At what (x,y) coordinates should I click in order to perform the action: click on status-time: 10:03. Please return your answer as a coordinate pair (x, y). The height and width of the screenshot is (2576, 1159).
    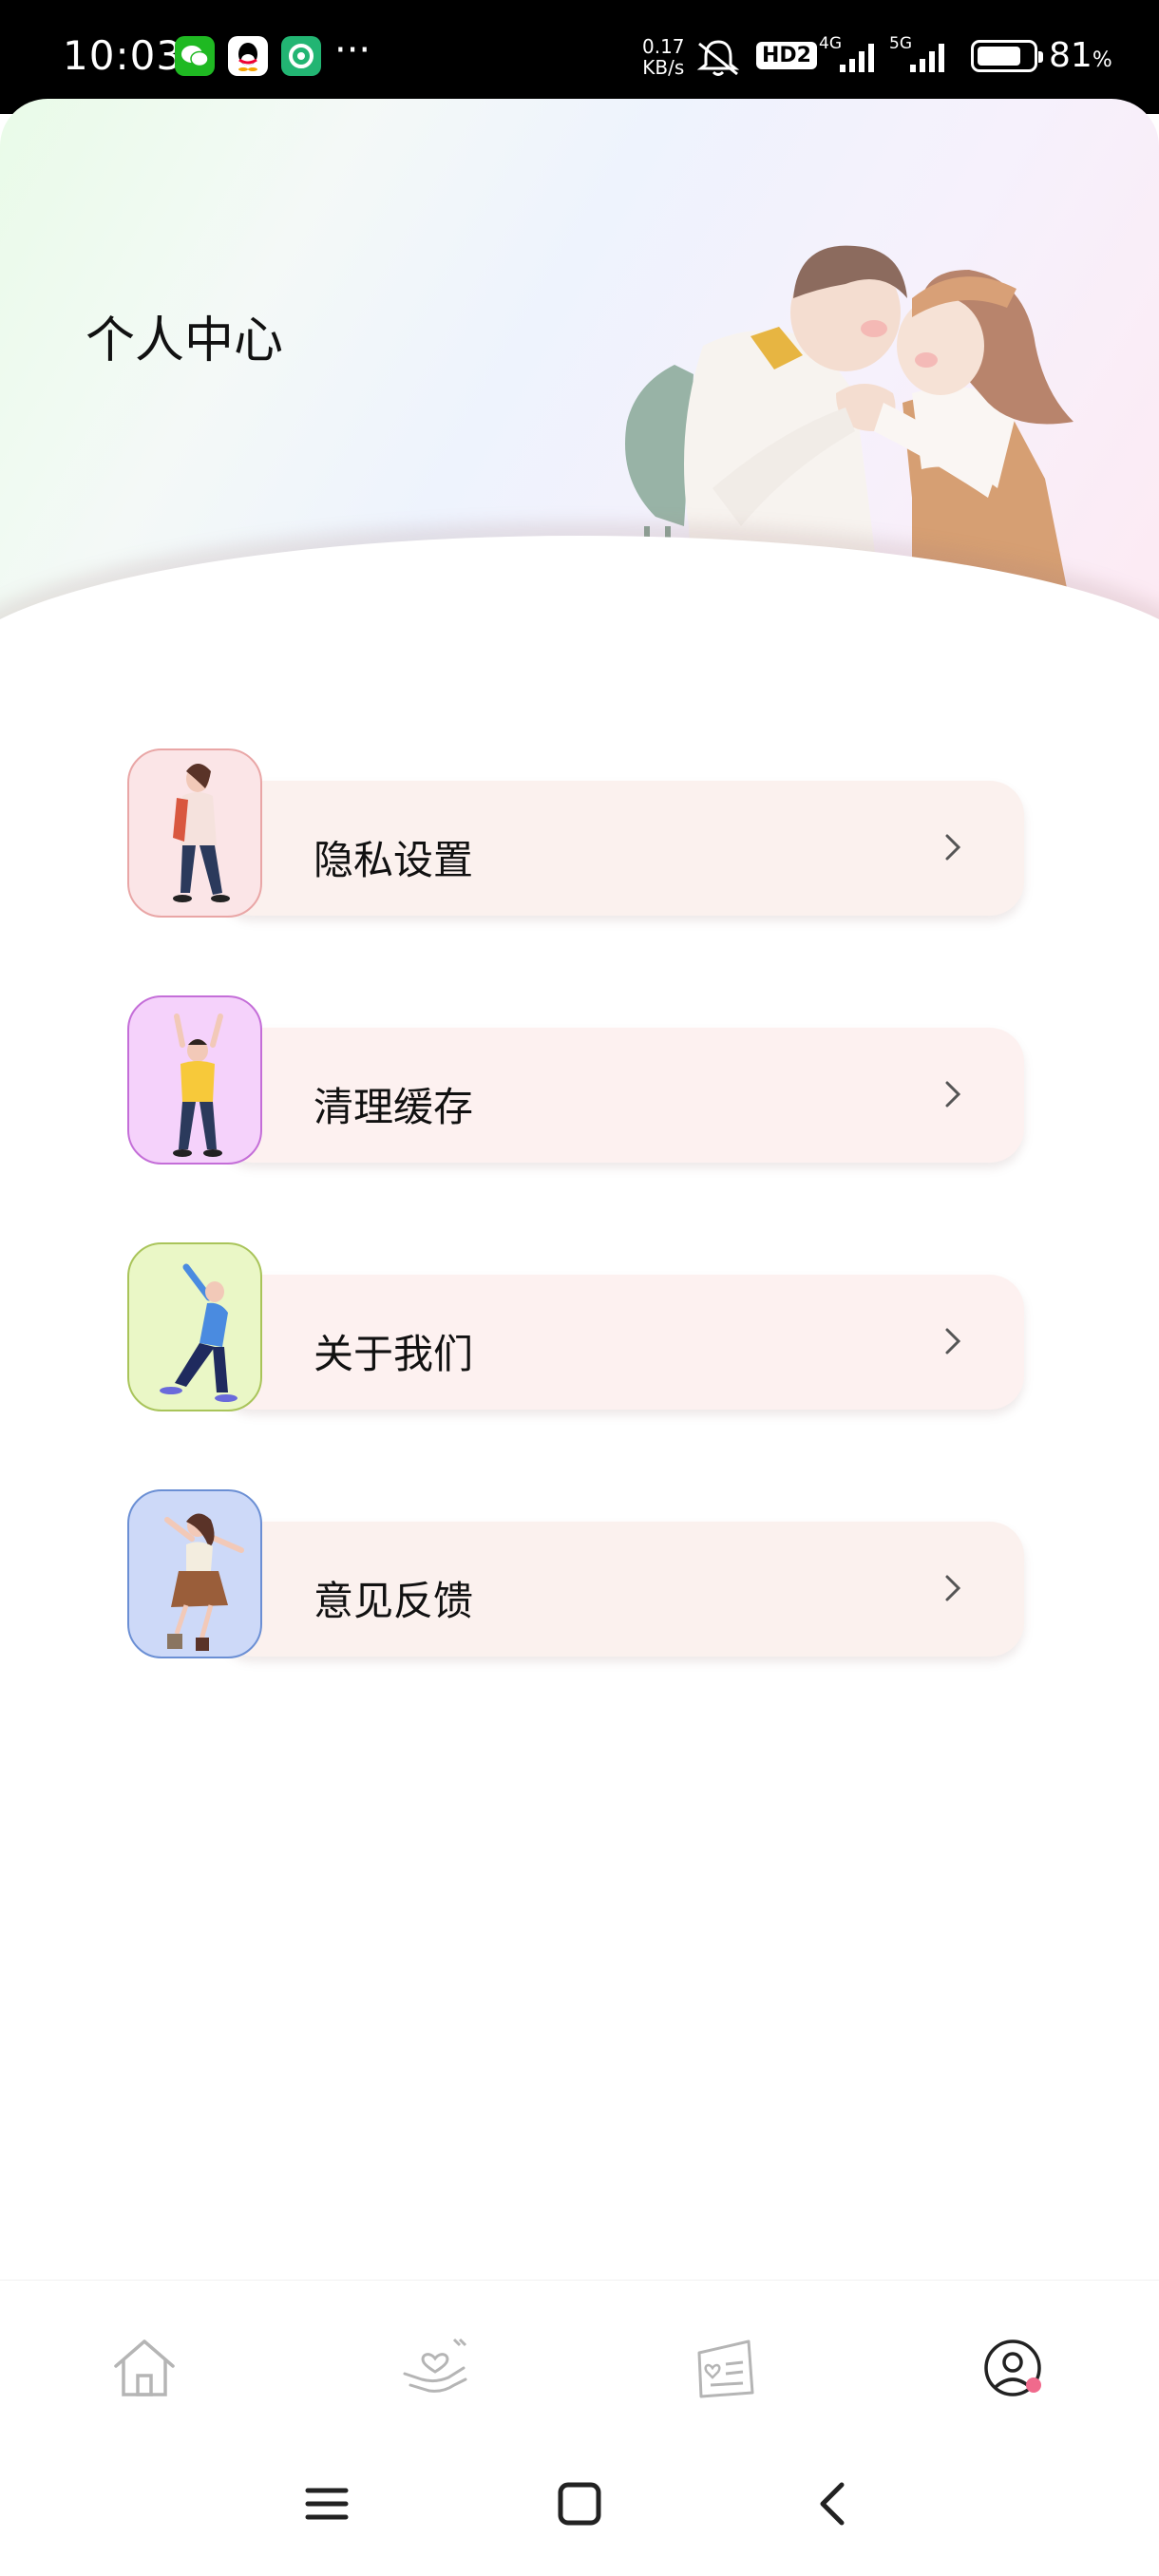
    Looking at the image, I should click on (123, 55).